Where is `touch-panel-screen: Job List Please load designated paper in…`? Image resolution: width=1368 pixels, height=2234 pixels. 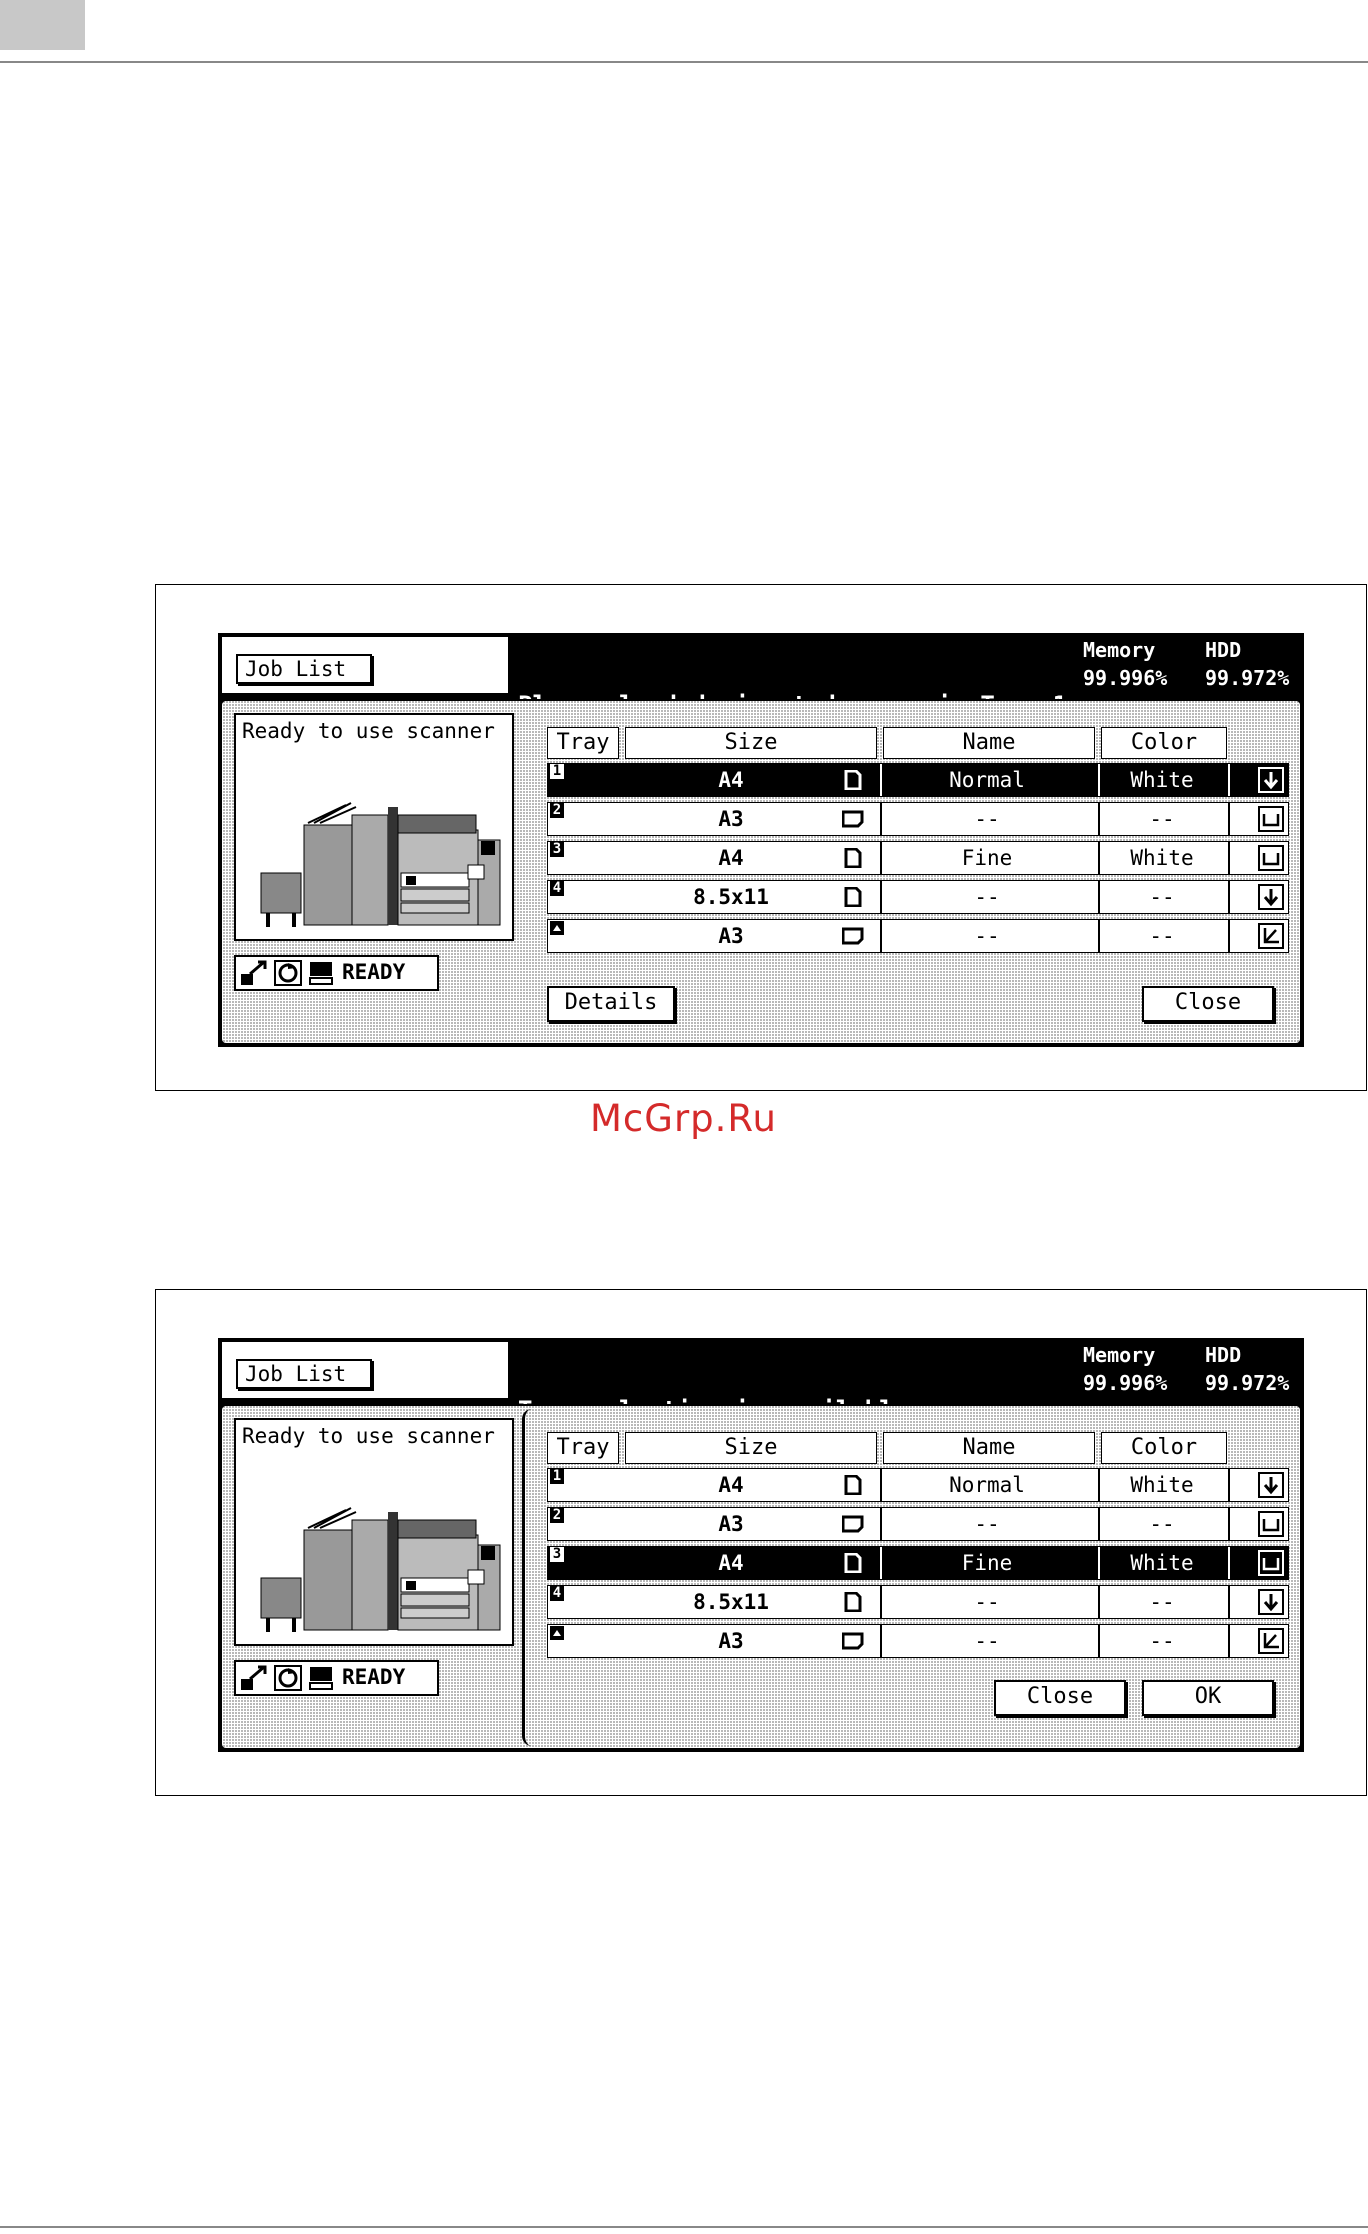 touch-panel-screen: Job List Please load designated paper in… is located at coordinates (761, 840).